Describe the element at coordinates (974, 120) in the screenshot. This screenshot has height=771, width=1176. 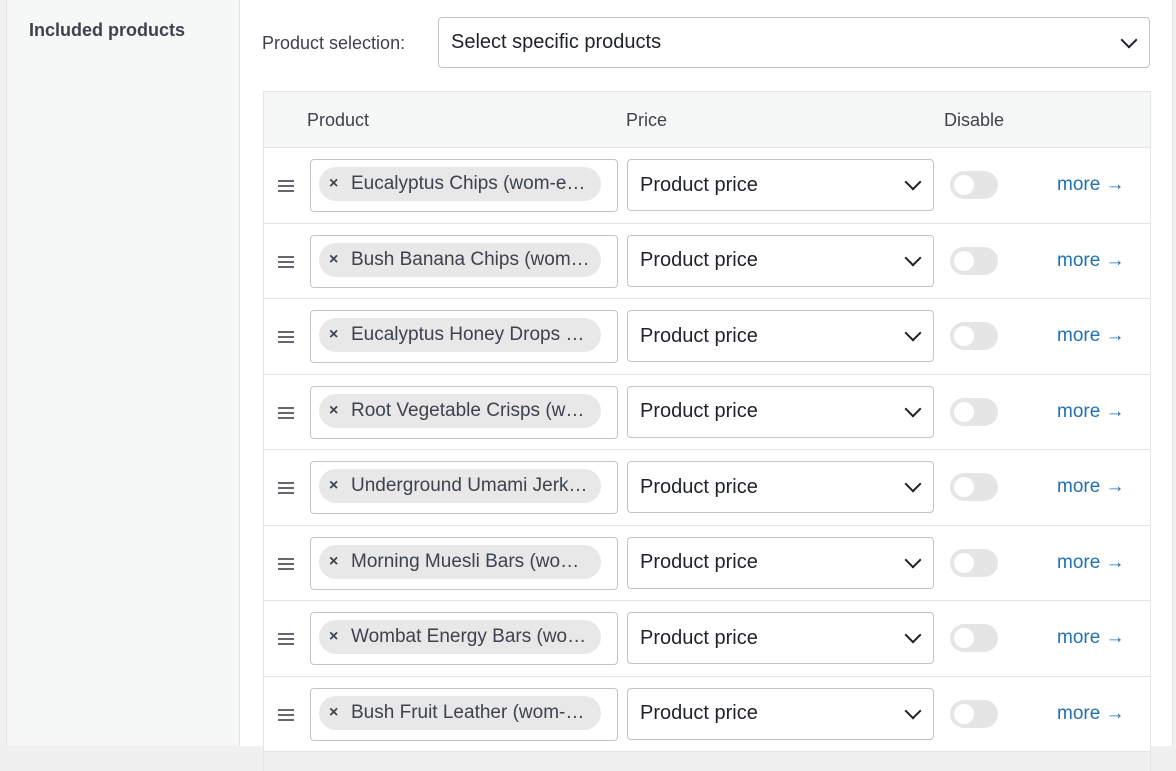
I see `header-disable: Disable` at that location.